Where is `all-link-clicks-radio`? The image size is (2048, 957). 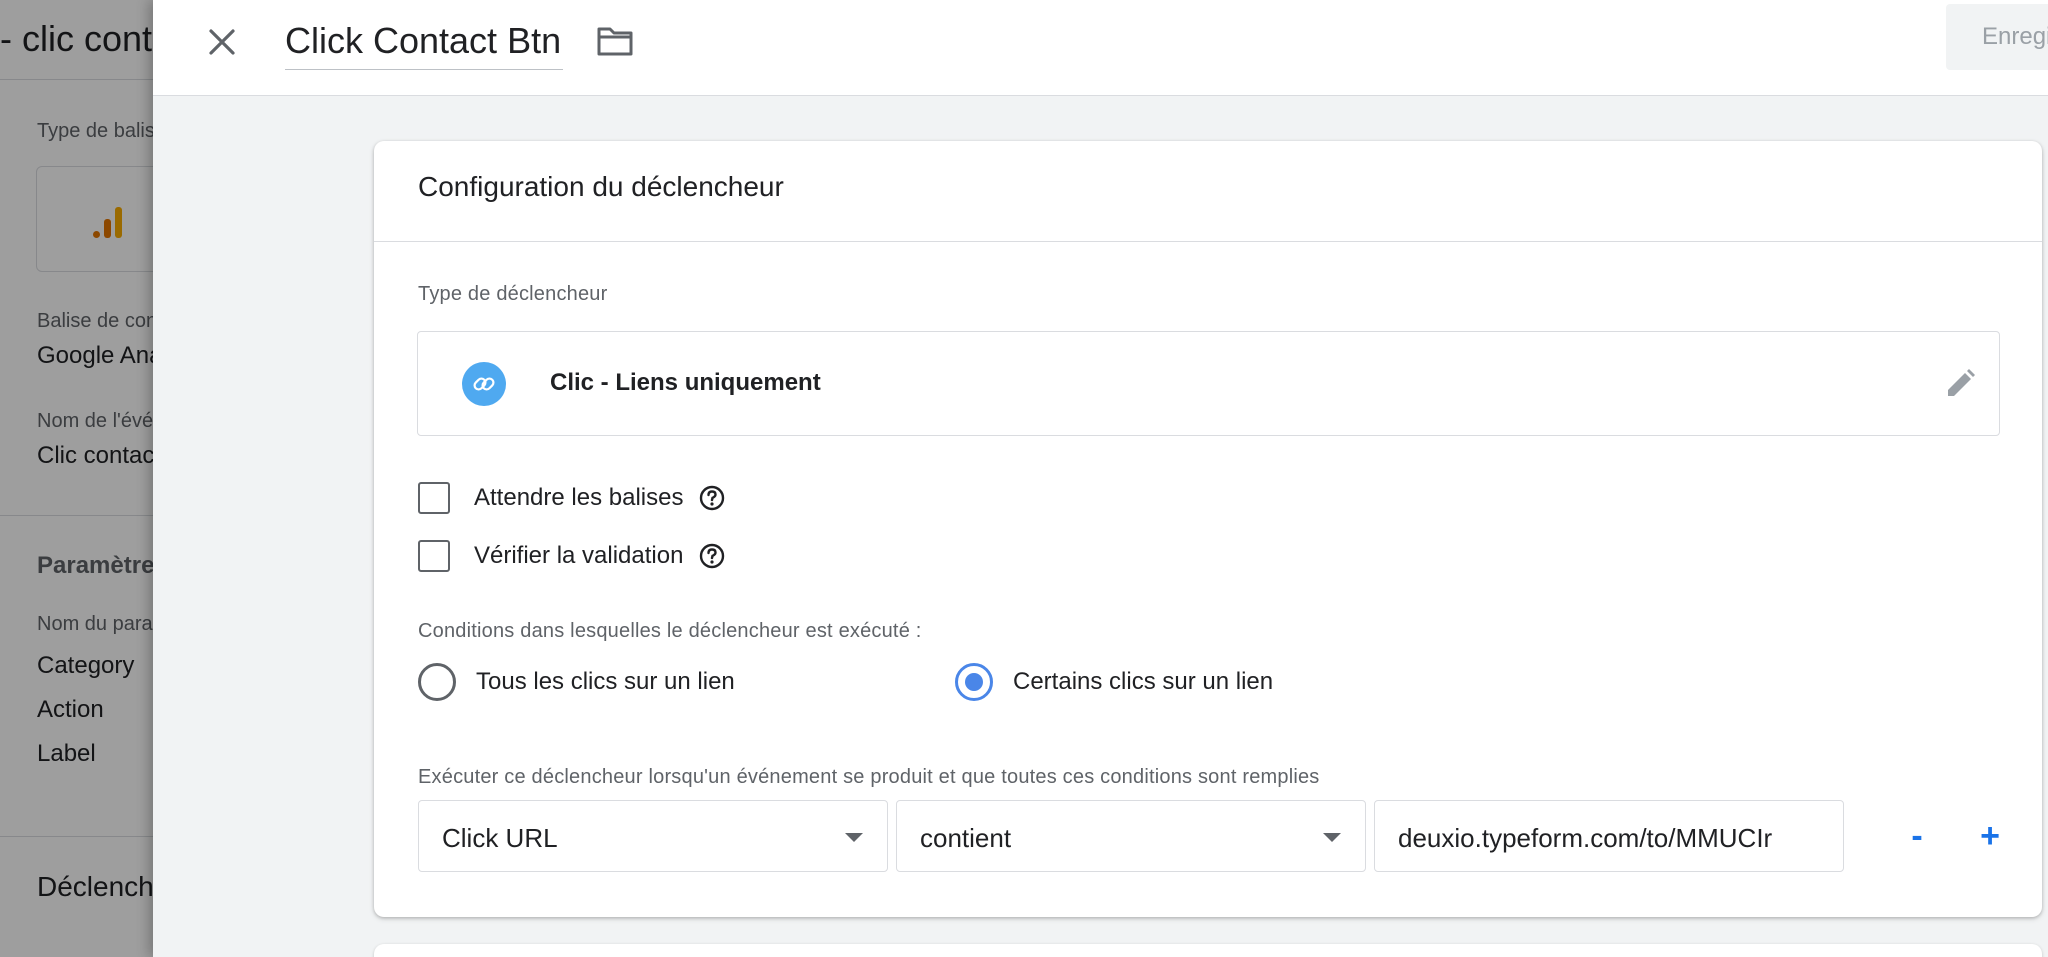
all-link-clicks-radio is located at coordinates (437, 682).